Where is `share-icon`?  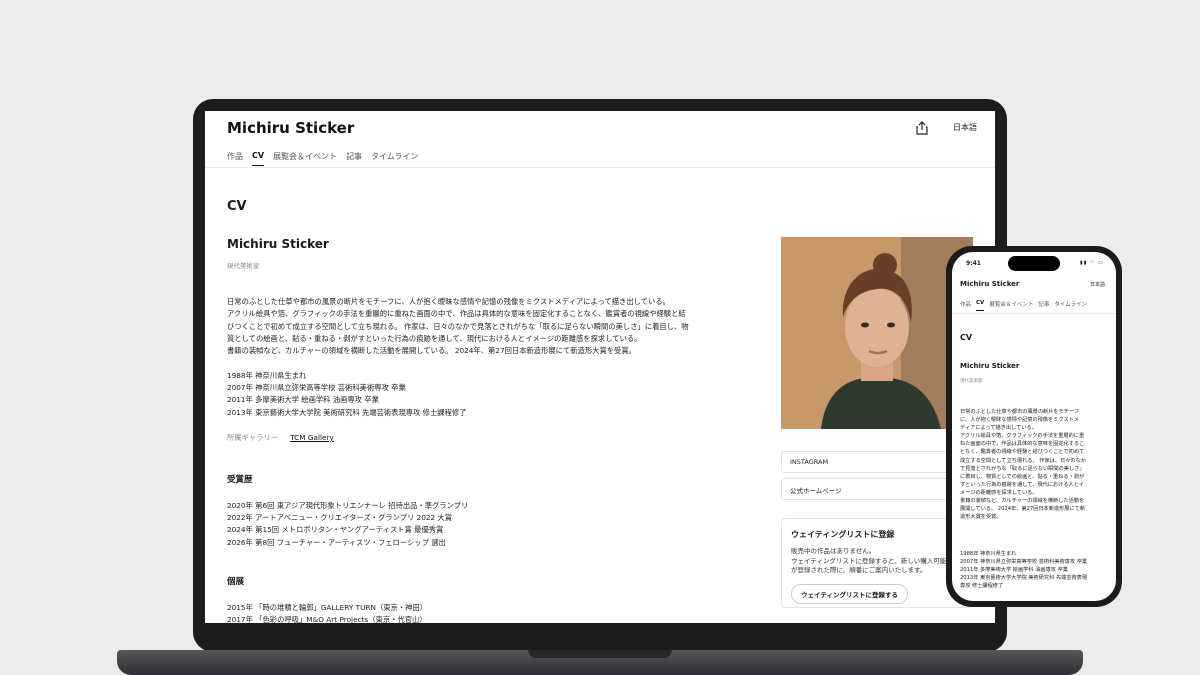 share-icon is located at coordinates (922, 128).